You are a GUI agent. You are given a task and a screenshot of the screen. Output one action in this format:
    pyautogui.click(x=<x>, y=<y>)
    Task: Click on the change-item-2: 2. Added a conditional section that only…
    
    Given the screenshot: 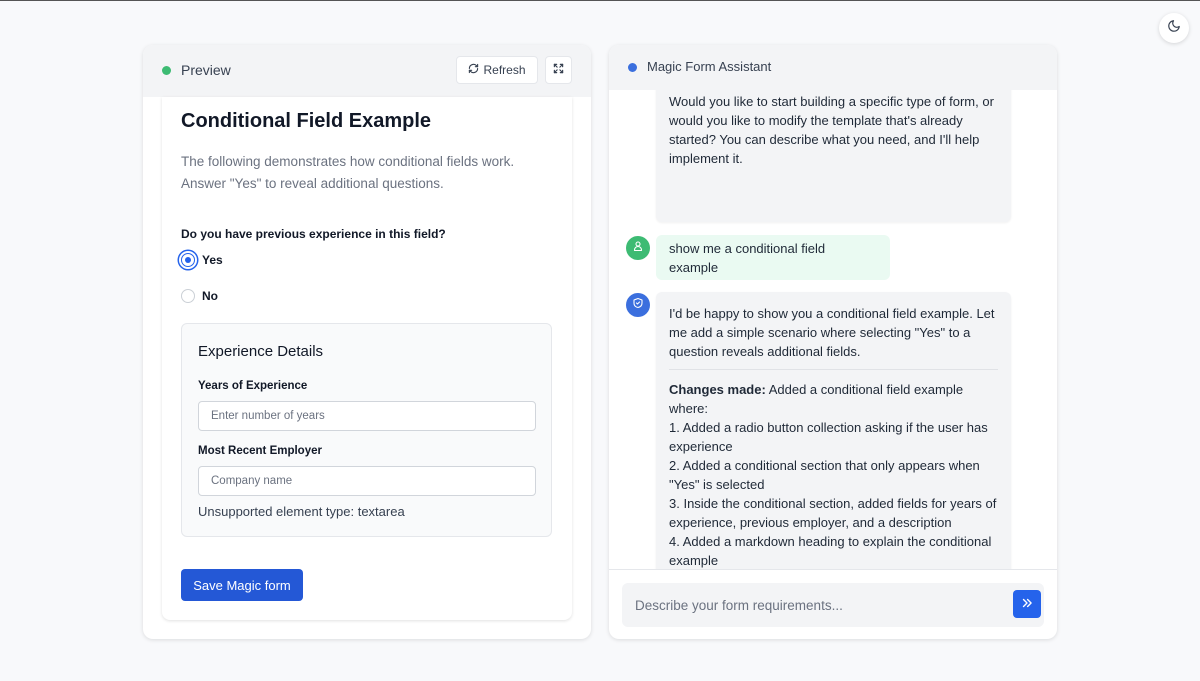 What is the action you would take?
    pyautogui.click(x=824, y=475)
    